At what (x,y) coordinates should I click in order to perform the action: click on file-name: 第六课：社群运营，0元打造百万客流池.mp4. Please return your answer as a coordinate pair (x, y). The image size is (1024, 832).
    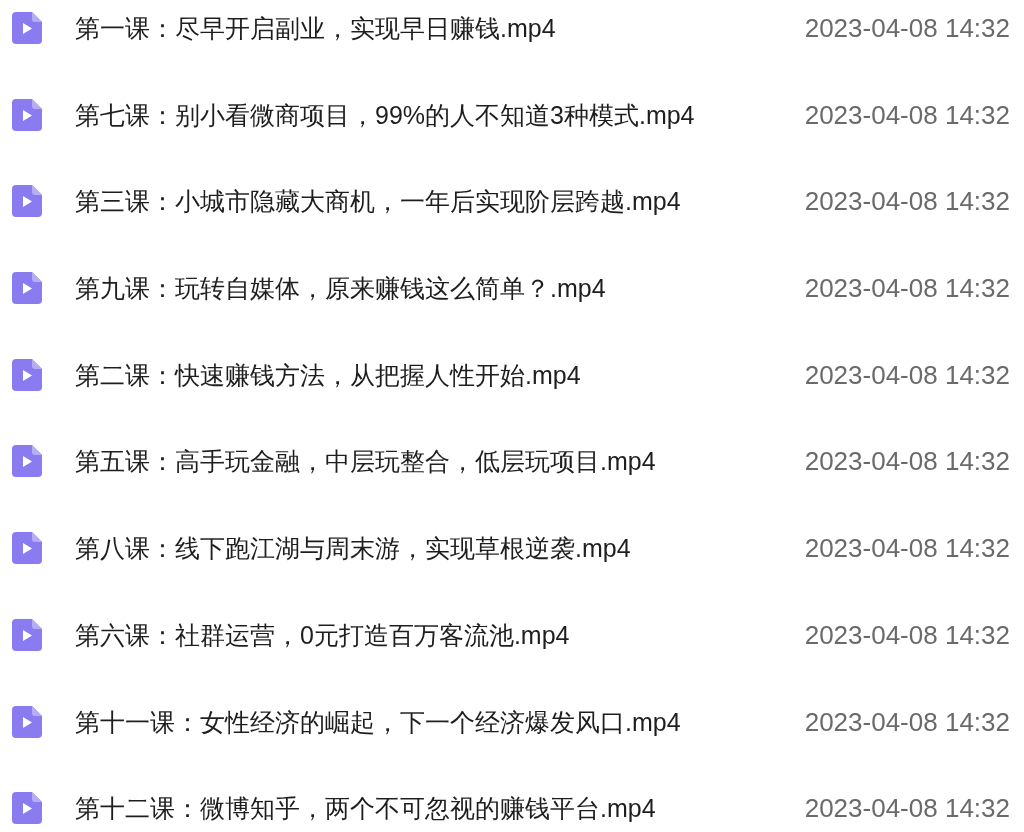
    Looking at the image, I should click on (440, 634).